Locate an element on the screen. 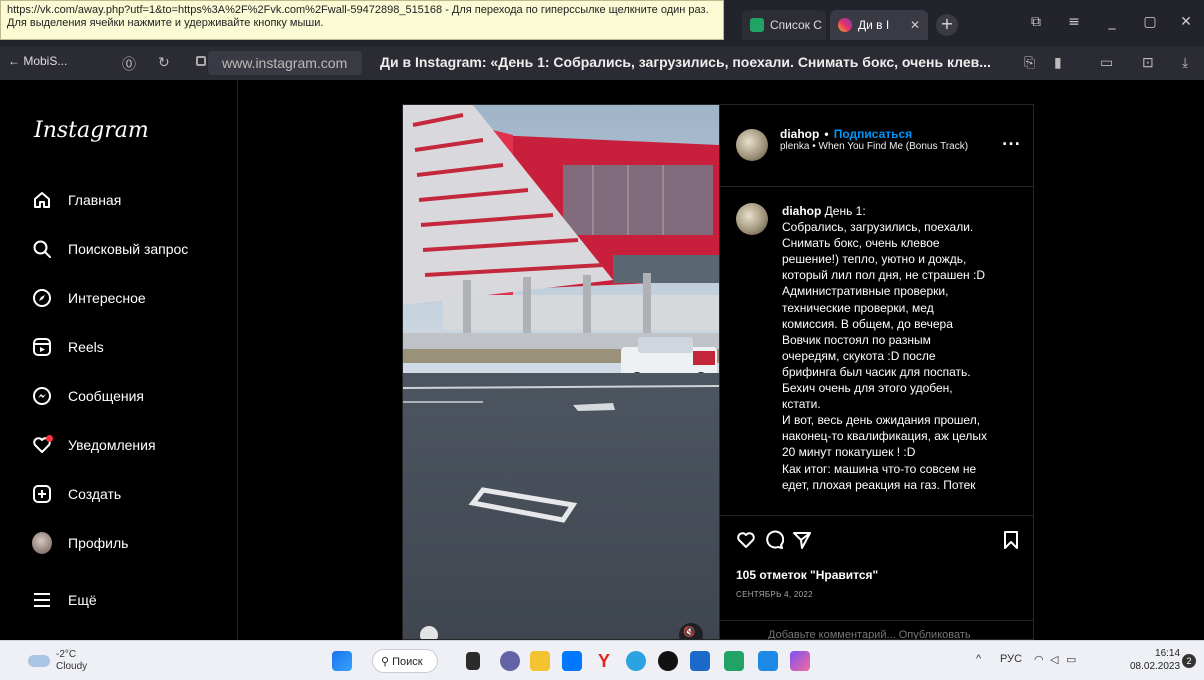  explore-icon is located at coordinates (42, 298).